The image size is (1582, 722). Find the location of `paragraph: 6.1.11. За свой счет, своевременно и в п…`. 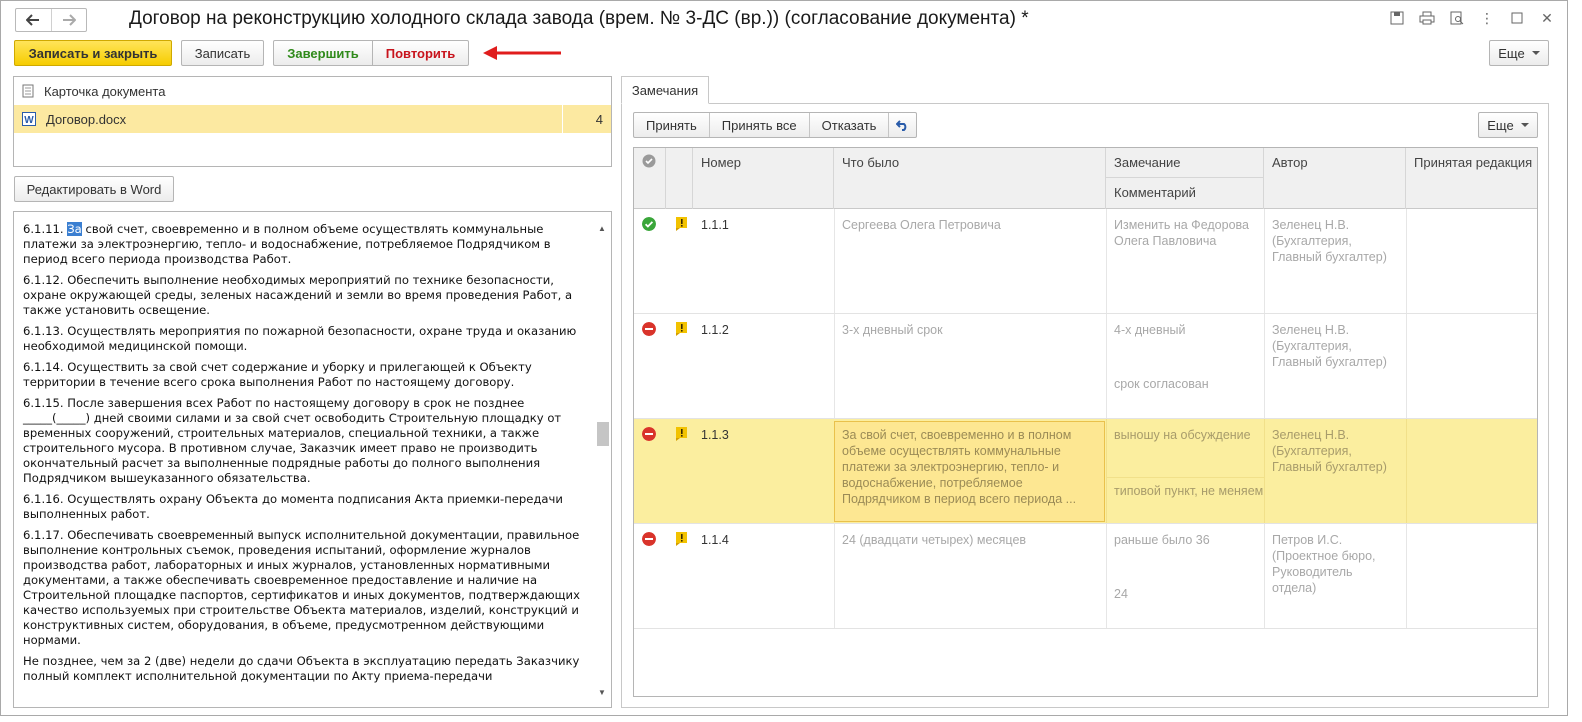

paragraph: 6.1.11. За свой счет, своевременно и в п… is located at coordinates (307, 244).